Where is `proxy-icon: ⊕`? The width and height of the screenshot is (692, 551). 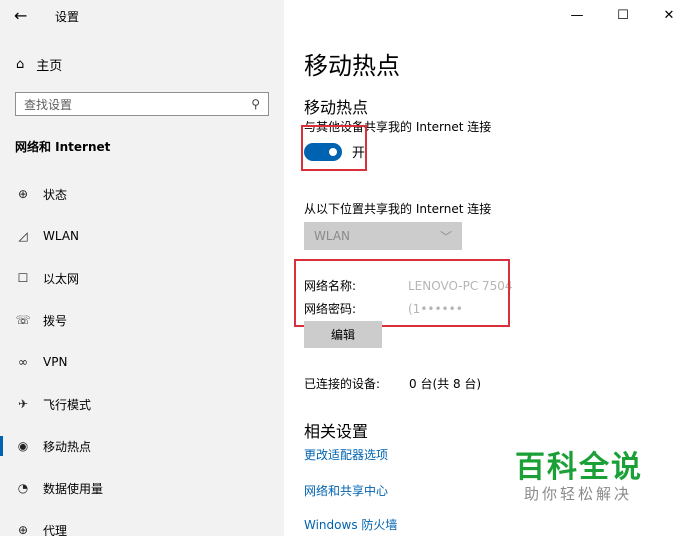
proxy-icon: ⊕ is located at coordinates (23, 530).